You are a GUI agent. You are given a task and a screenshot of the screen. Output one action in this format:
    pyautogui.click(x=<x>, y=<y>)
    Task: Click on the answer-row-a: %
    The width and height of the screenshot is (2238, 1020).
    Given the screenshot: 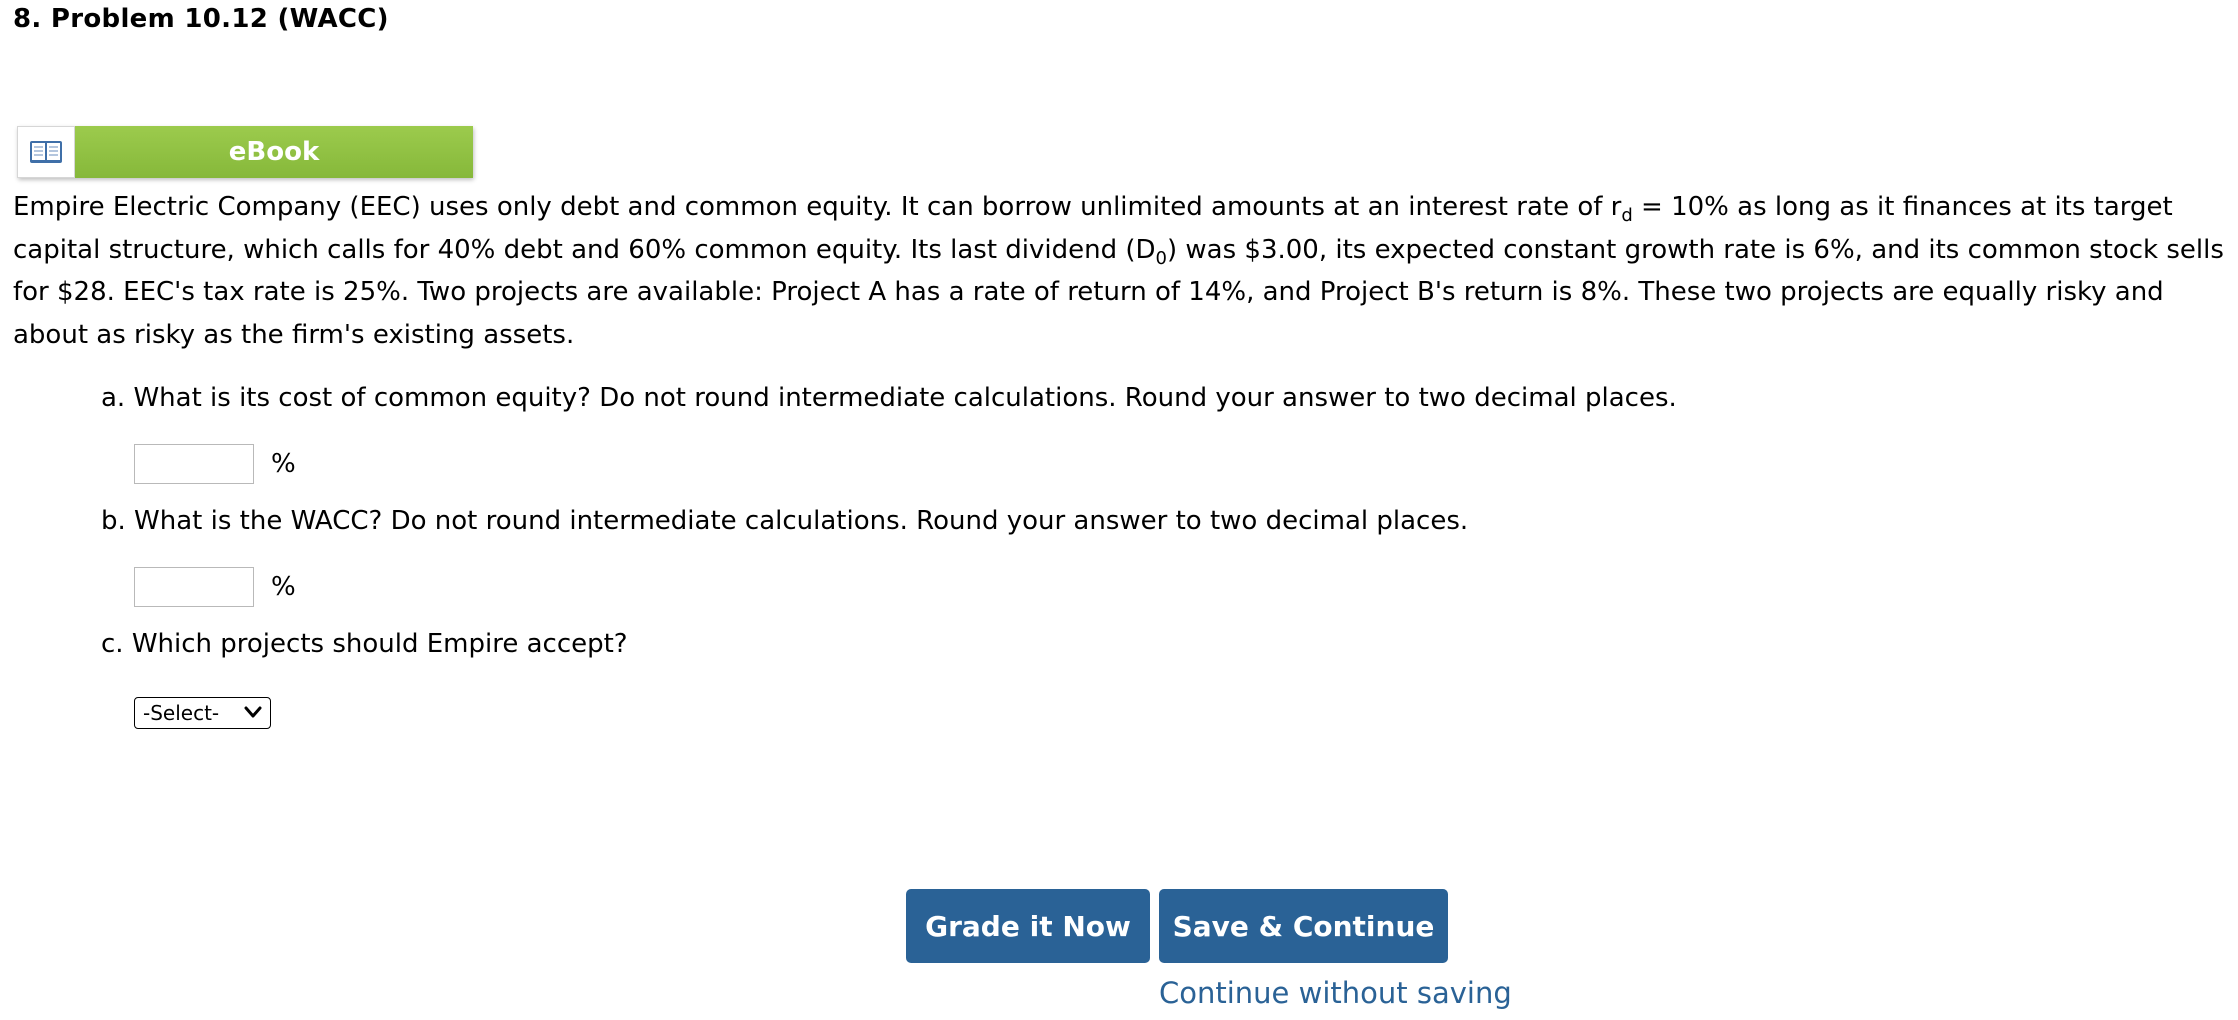 What is the action you would take?
    pyautogui.click(x=215, y=464)
    